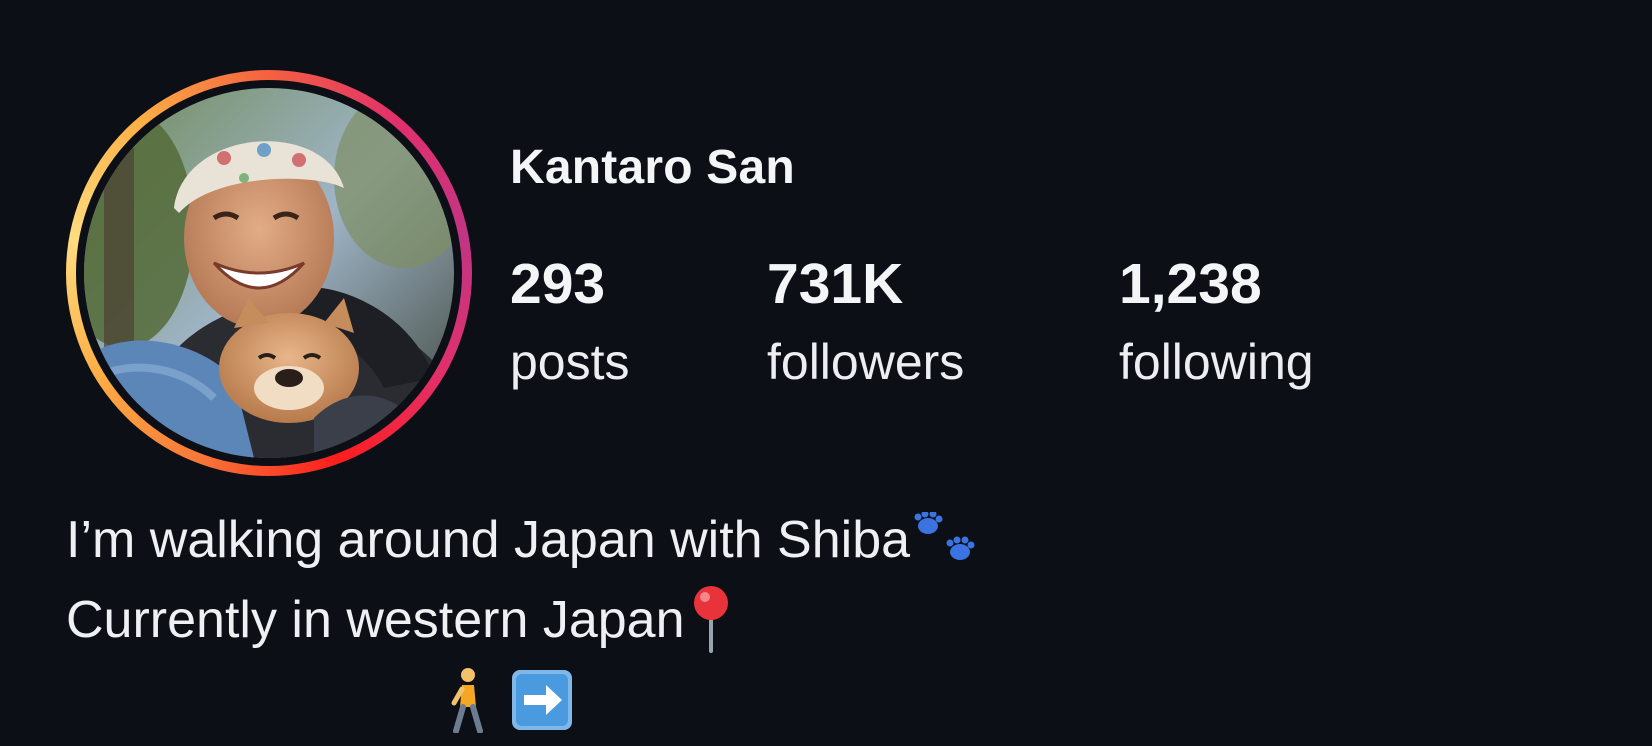 The height and width of the screenshot is (746, 1652). Describe the element at coordinates (542, 700) in the screenshot. I see `right-arrow-icon` at that location.